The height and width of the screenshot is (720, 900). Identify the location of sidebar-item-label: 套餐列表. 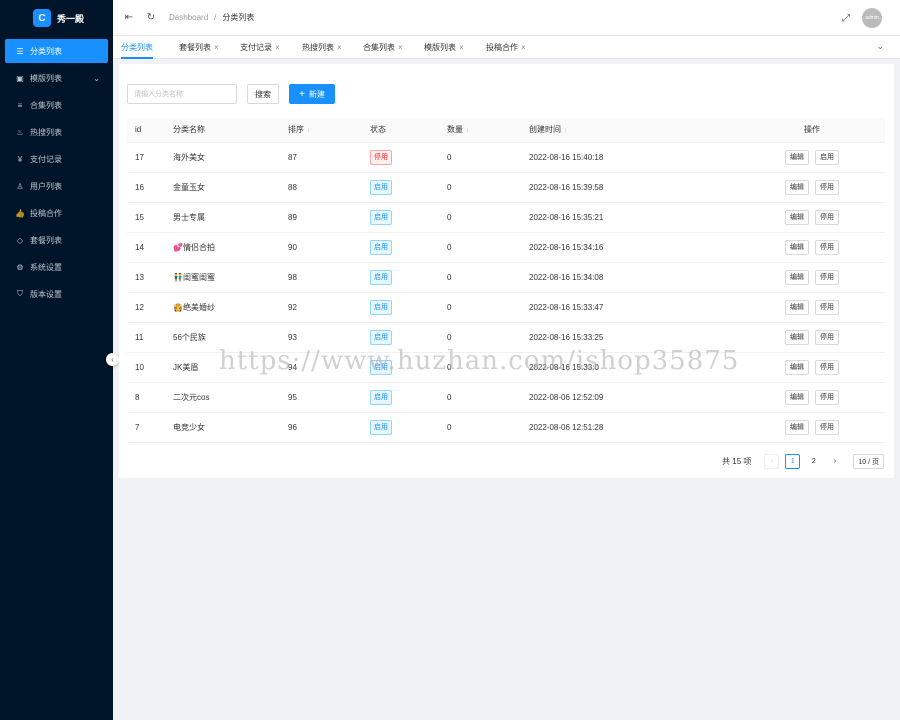
(46, 240).